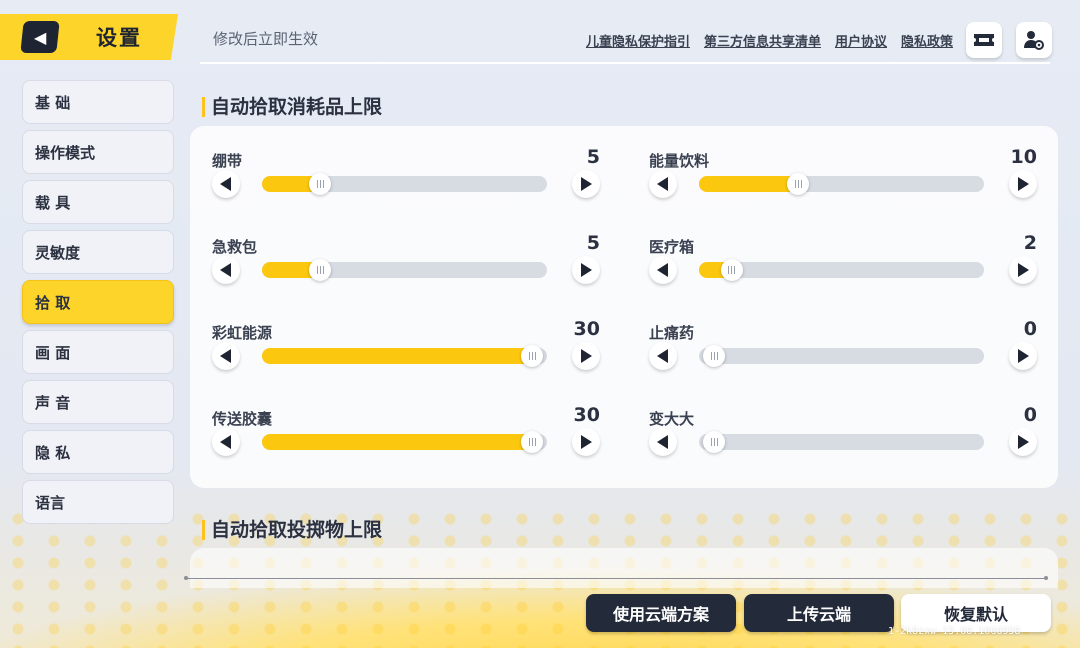 The image size is (1080, 648). I want to click on back-button: ◀, so click(40, 37).